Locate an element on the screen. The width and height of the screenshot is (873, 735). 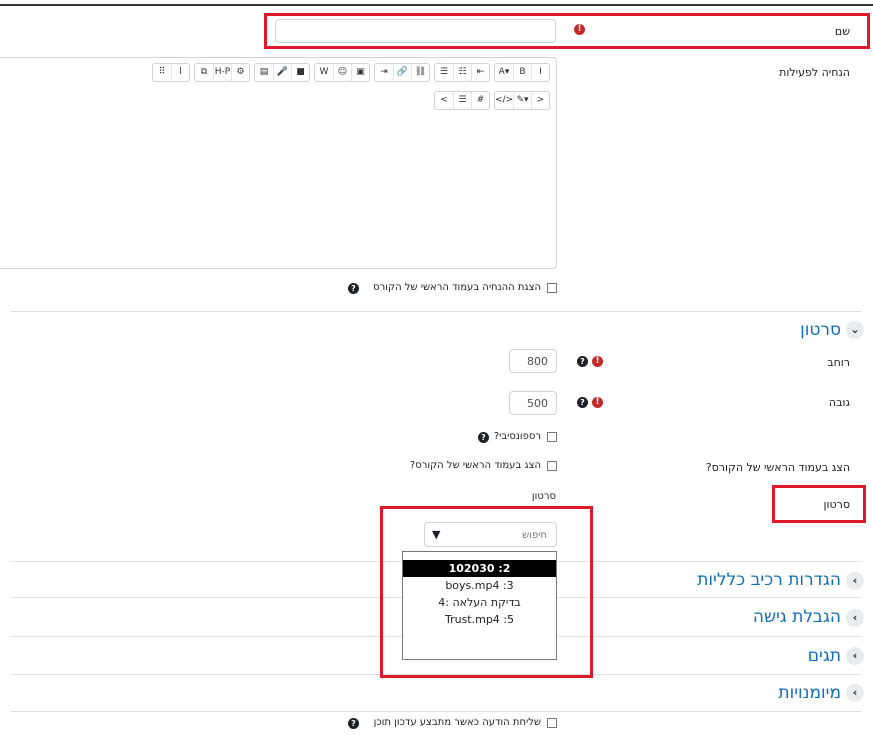
toolbar-group: ⠿ l is located at coordinates (171, 72).